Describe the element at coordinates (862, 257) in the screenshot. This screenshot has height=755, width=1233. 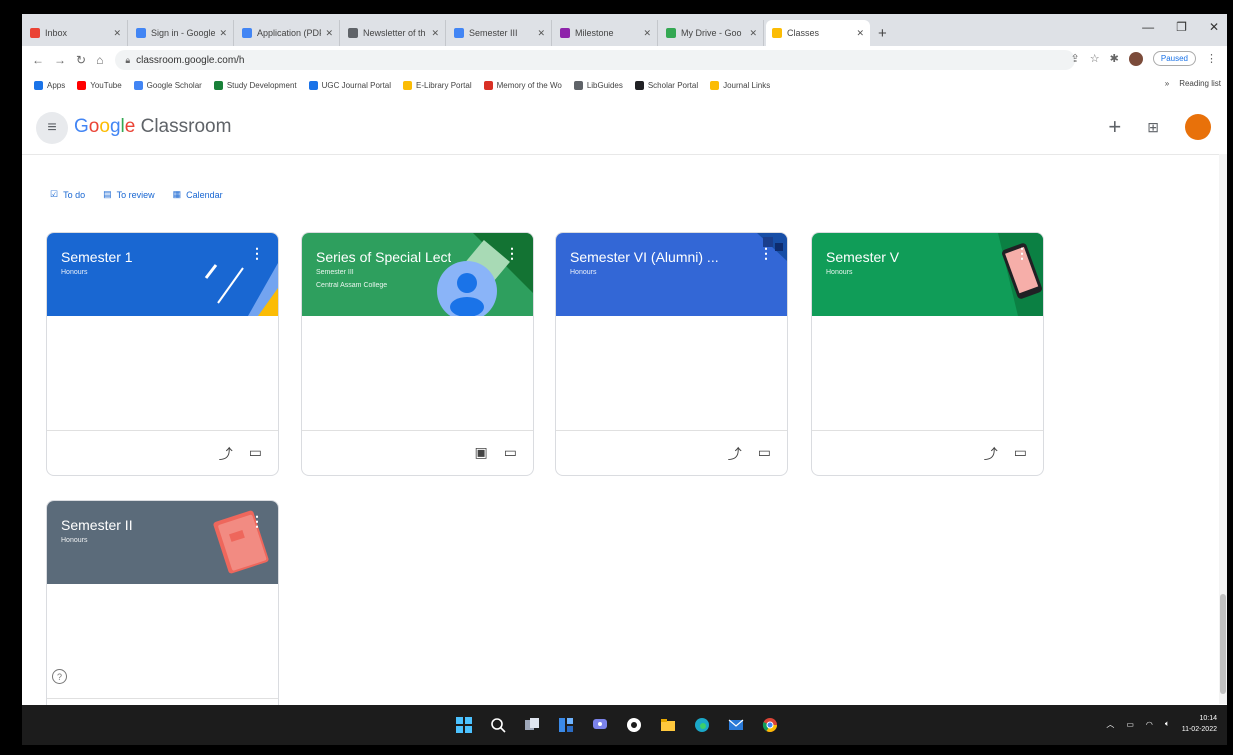
I see `class-card-title: Semester V` at that location.